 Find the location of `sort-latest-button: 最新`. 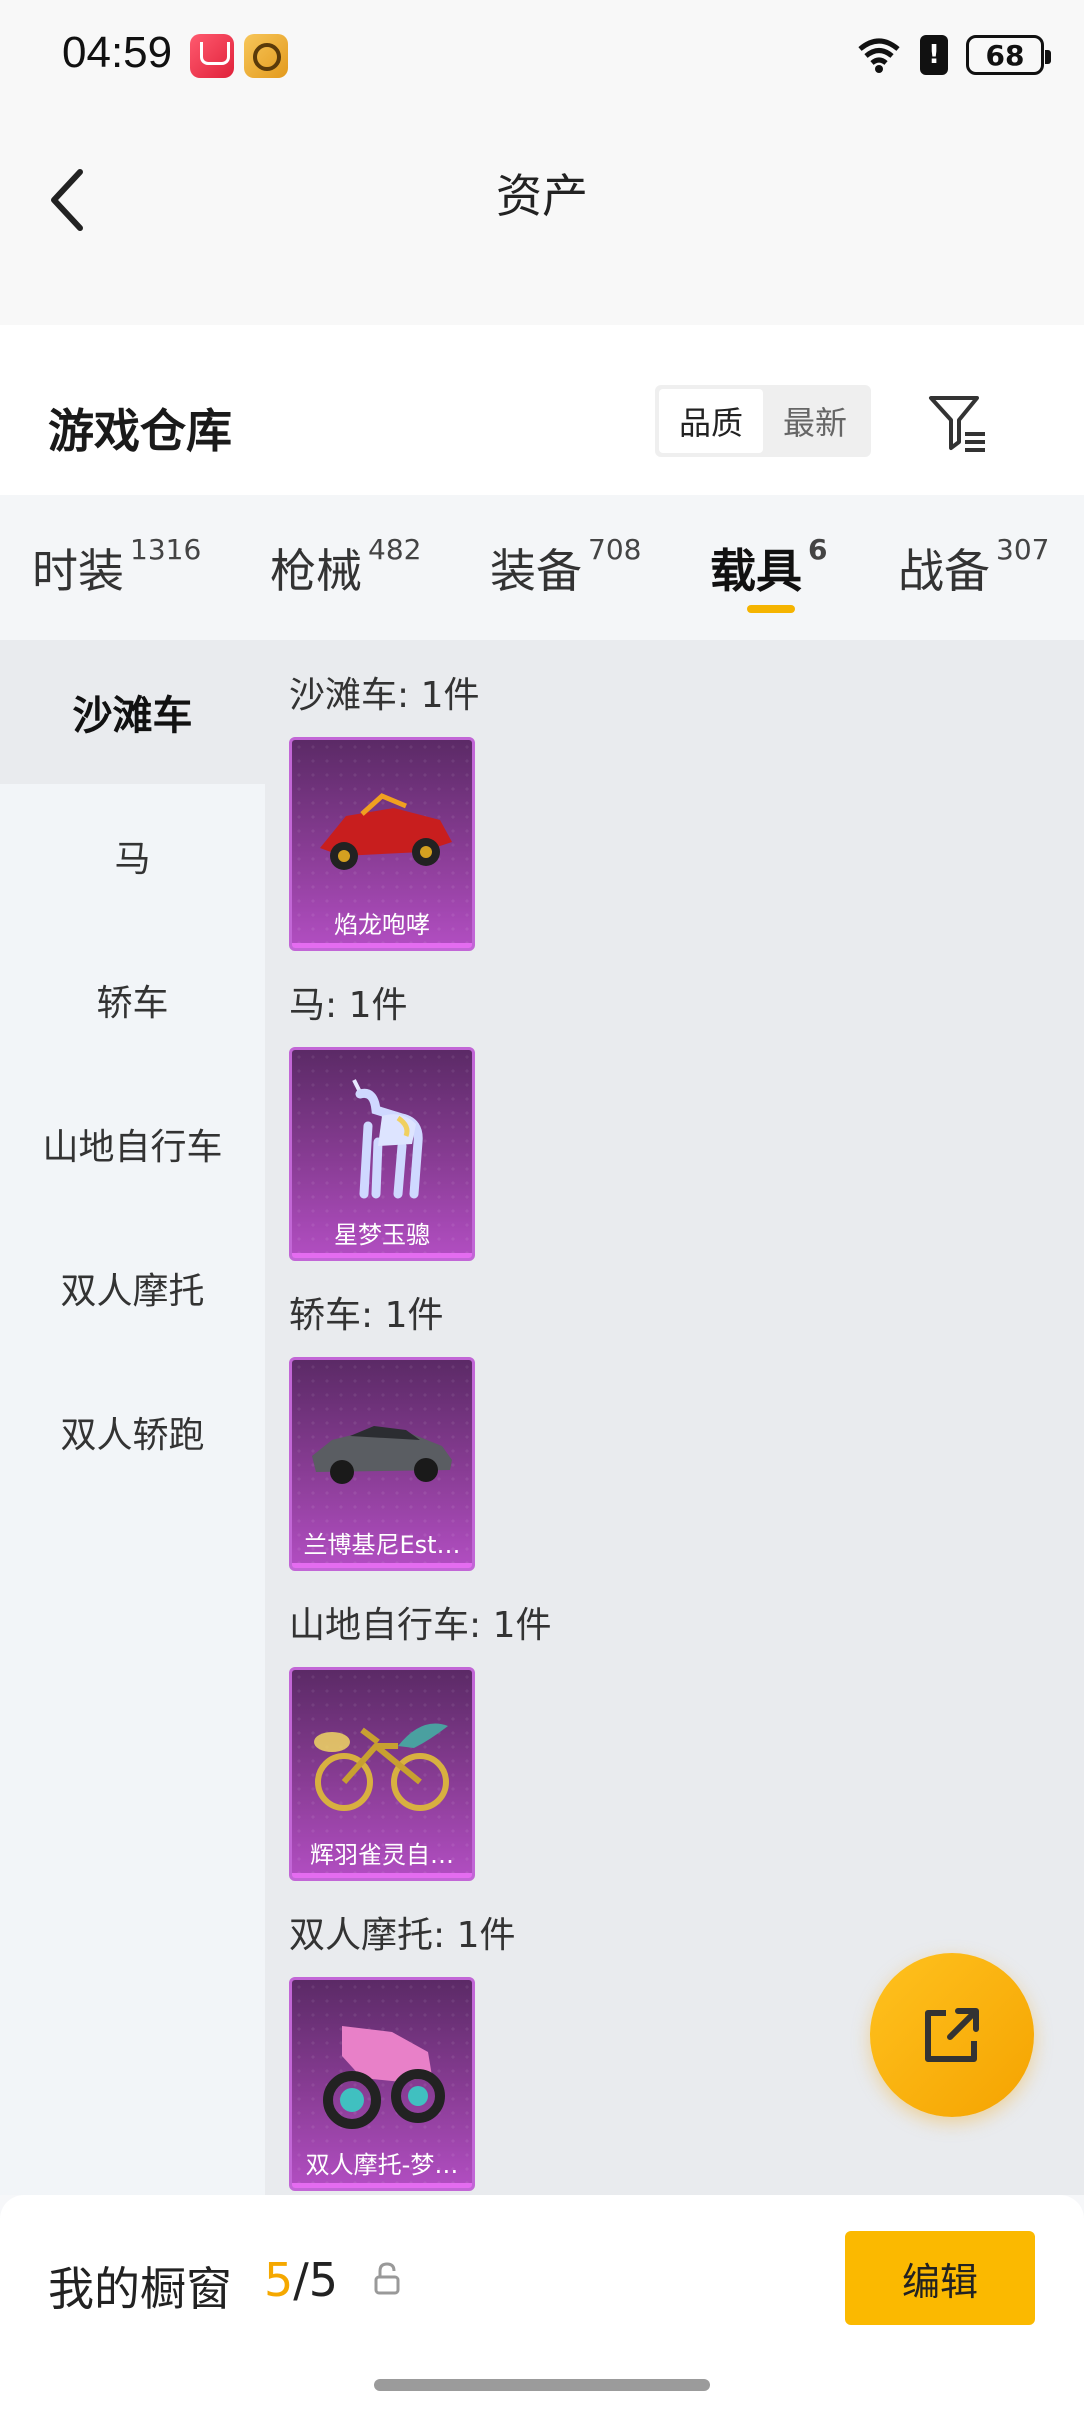

sort-latest-button: 最新 is located at coordinates (815, 421).